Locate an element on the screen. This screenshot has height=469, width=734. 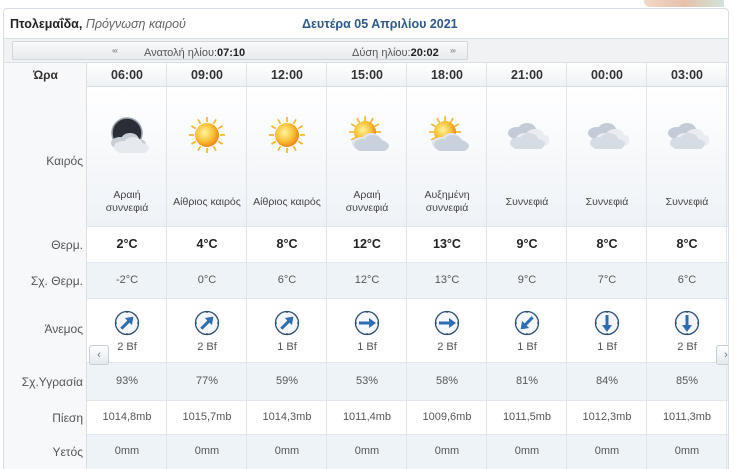
humidity-cell: 77% is located at coordinates (207, 381).